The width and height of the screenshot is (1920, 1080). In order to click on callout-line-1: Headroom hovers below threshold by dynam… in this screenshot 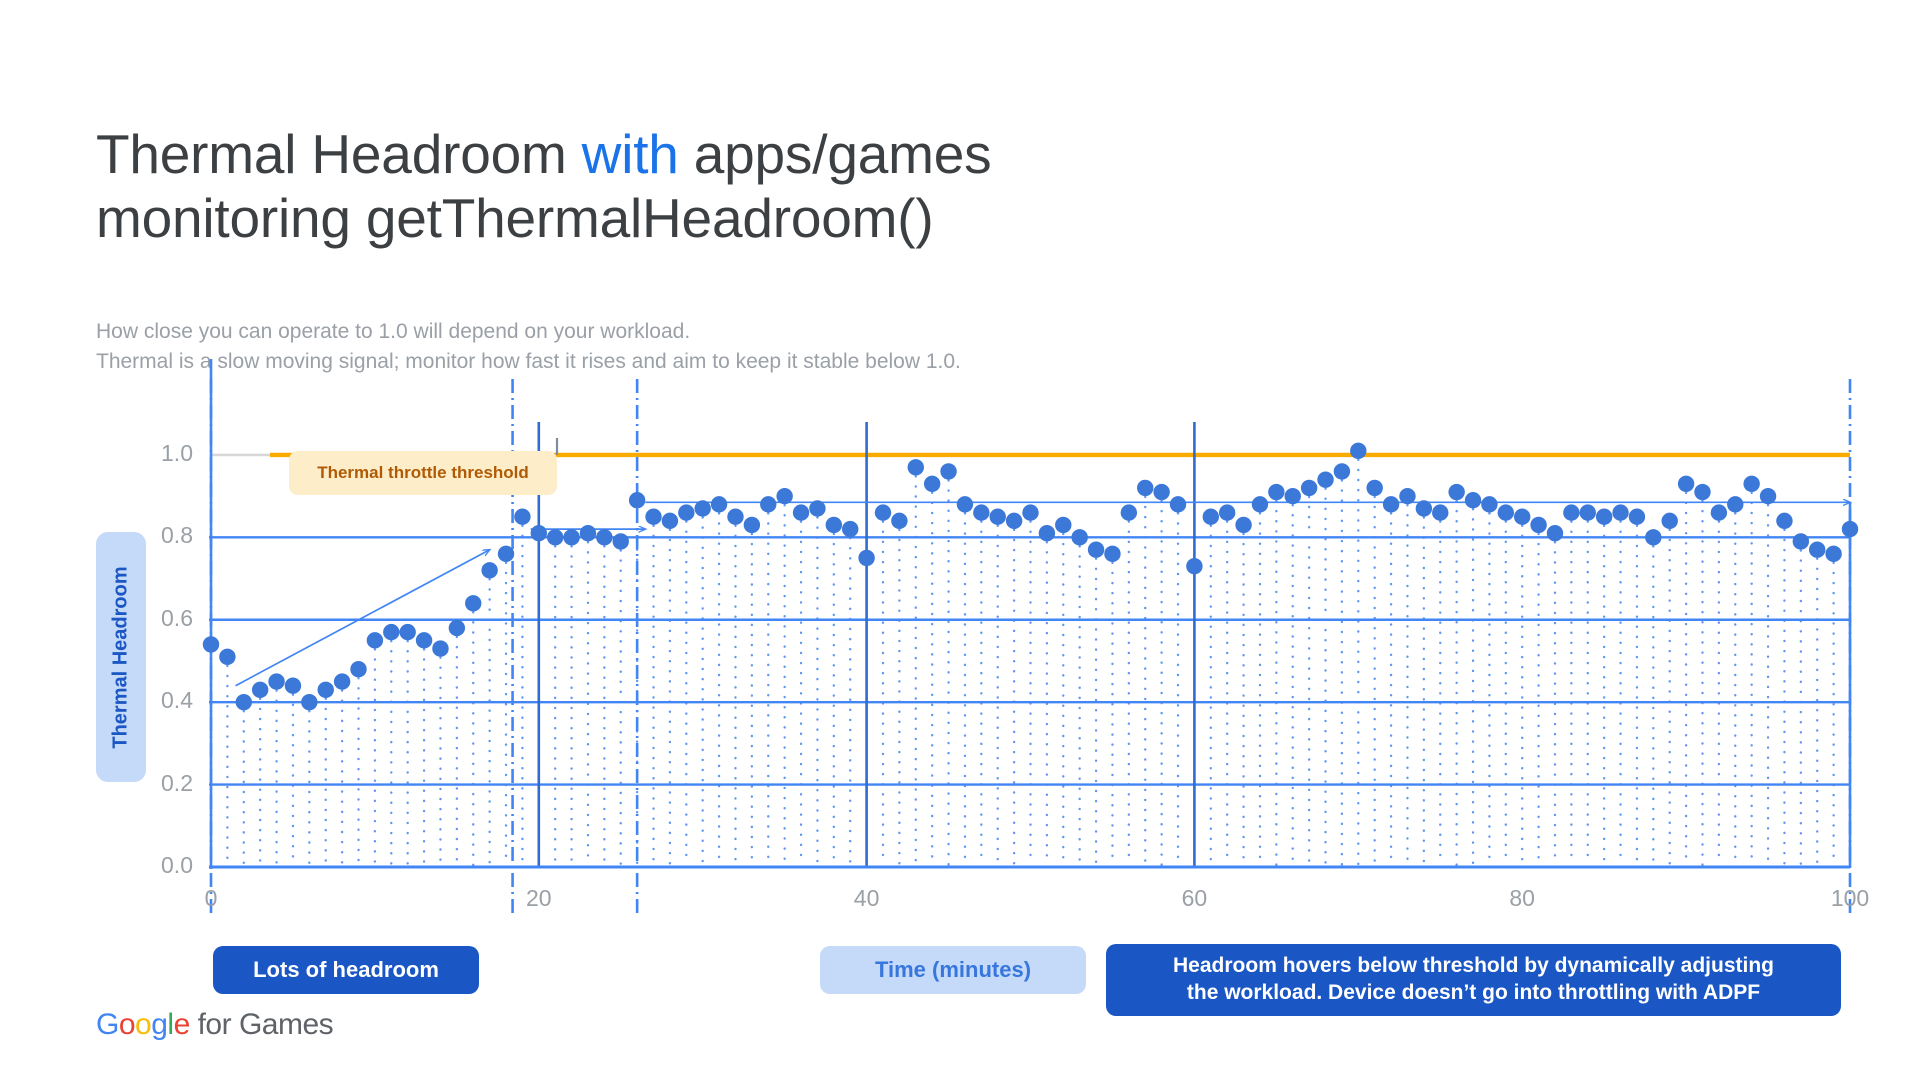, I will do `click(1473, 966)`.